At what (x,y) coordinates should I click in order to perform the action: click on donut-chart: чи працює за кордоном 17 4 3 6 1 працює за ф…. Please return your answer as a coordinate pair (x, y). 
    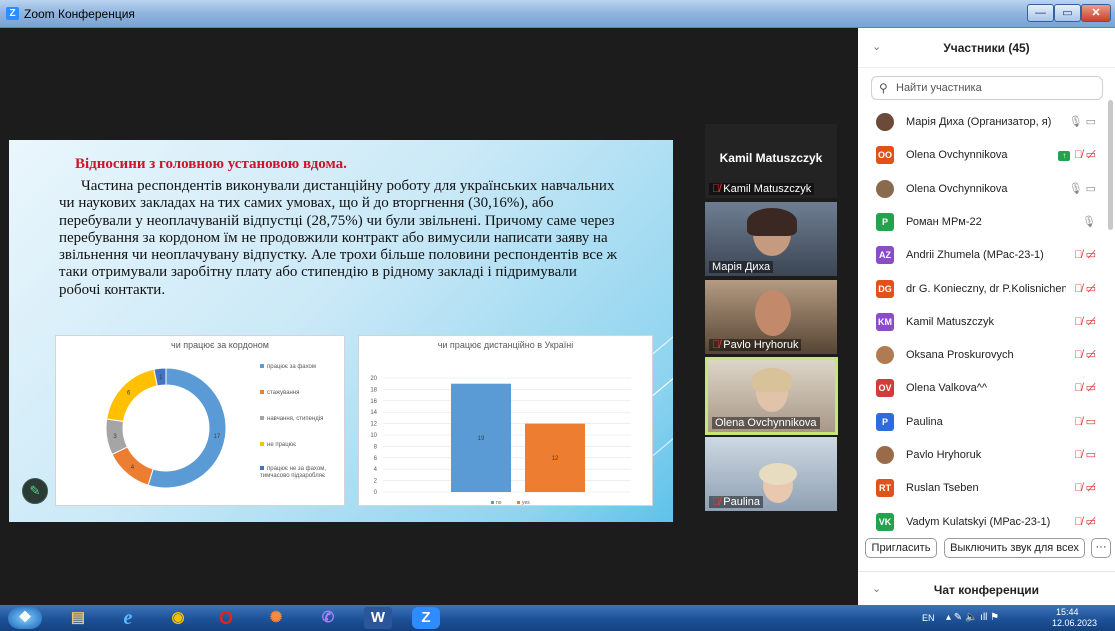
    Looking at the image, I should click on (200, 420).